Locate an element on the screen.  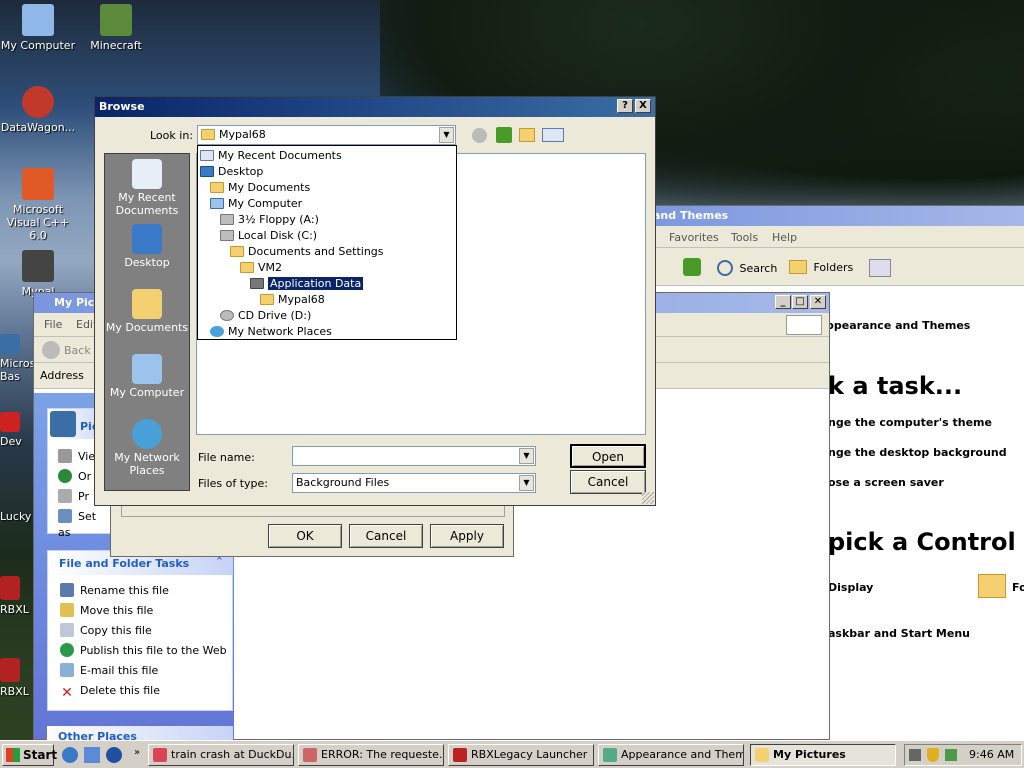
desktop-icon-my-computer: My Computer is located at coordinates (38, 28).